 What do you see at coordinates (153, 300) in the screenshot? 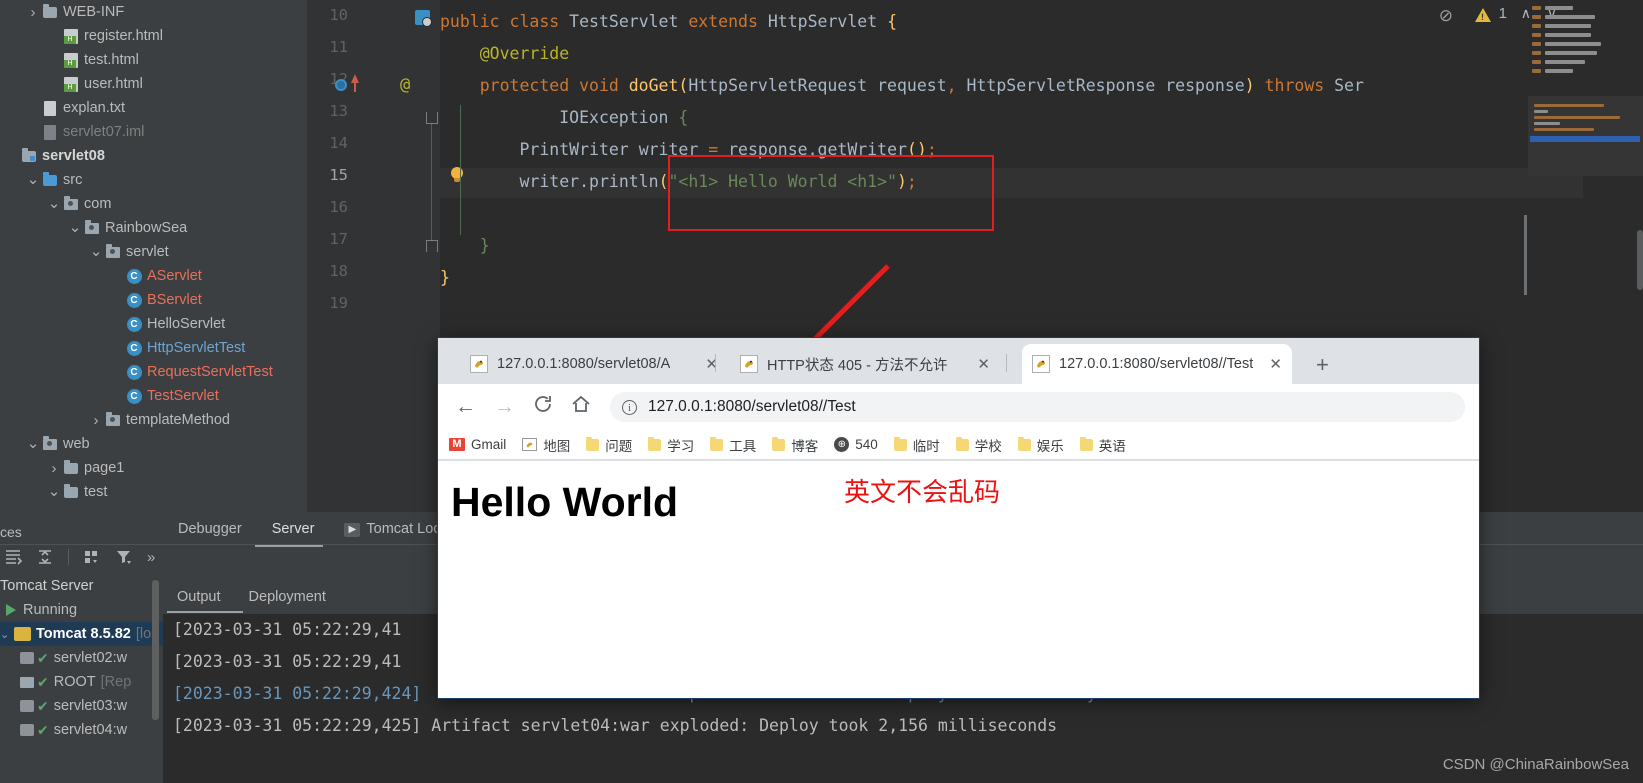
I see `tree-item-bservlet: C BServlet` at bounding box center [153, 300].